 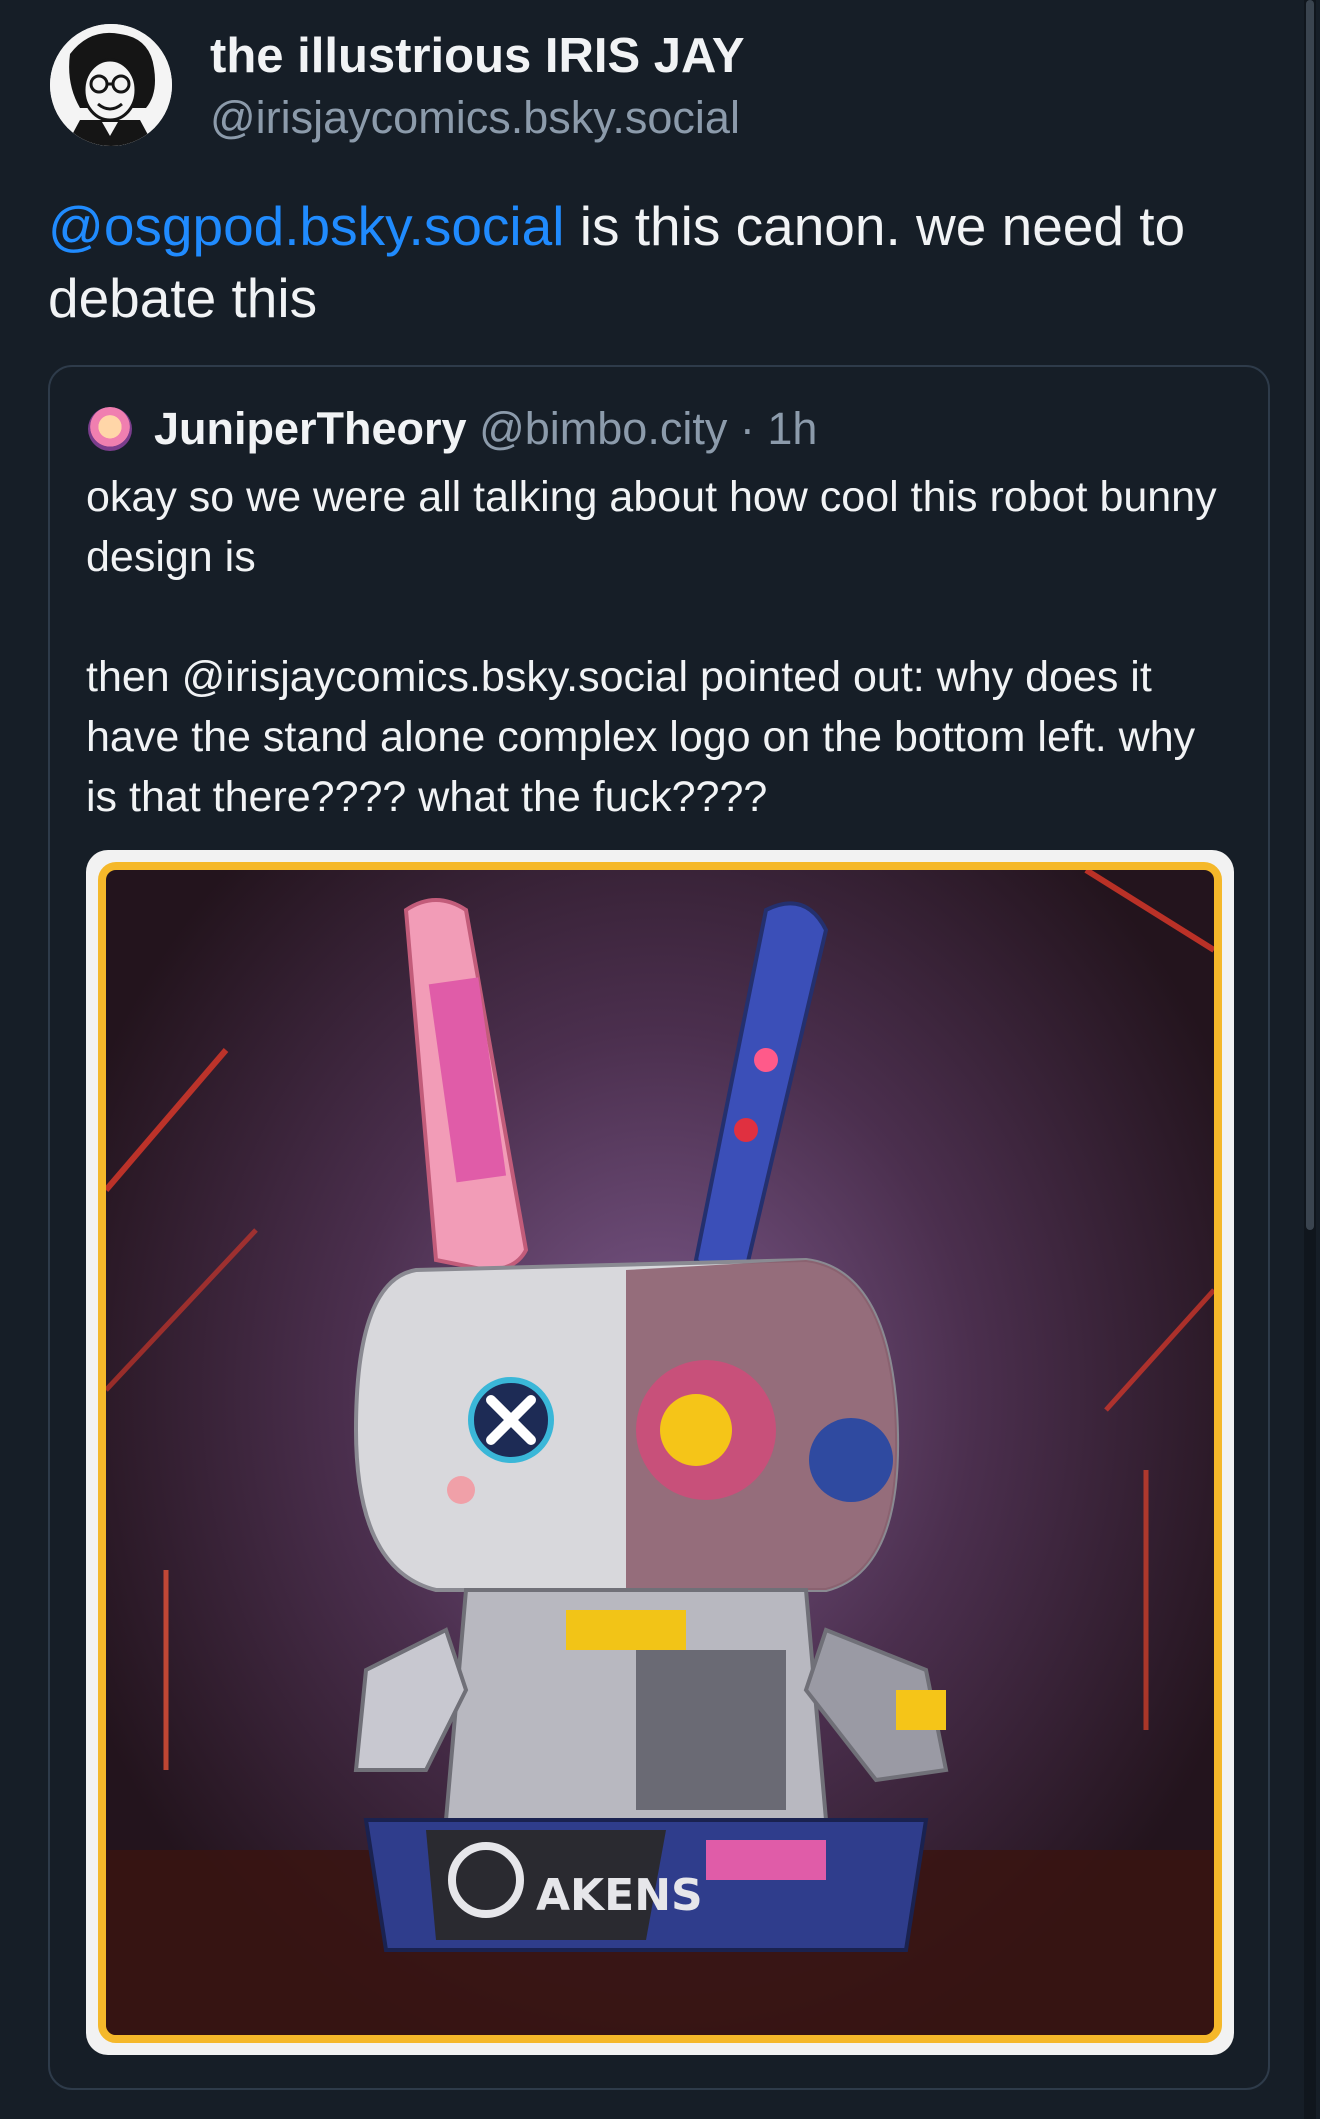 I want to click on author-avatar, so click(x=111, y=85).